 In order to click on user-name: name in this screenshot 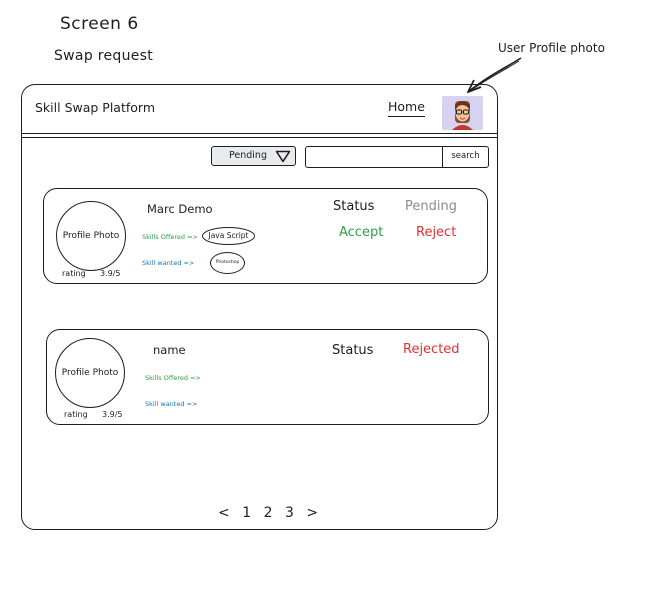, I will do `click(169, 350)`.